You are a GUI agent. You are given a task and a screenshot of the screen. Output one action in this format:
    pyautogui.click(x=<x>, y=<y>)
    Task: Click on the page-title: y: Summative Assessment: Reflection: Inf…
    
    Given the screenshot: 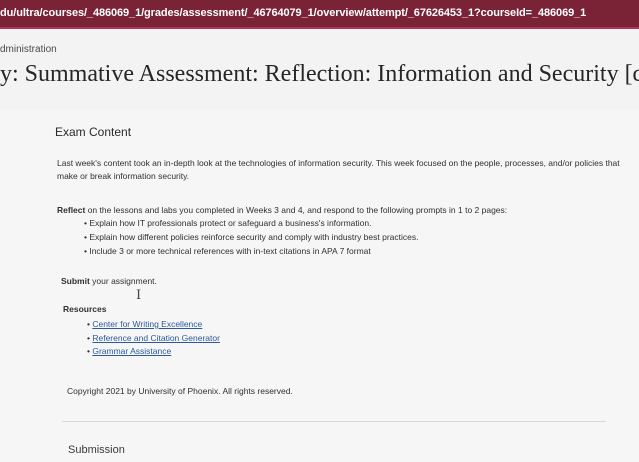 What is the action you would take?
    pyautogui.click(x=319, y=74)
    